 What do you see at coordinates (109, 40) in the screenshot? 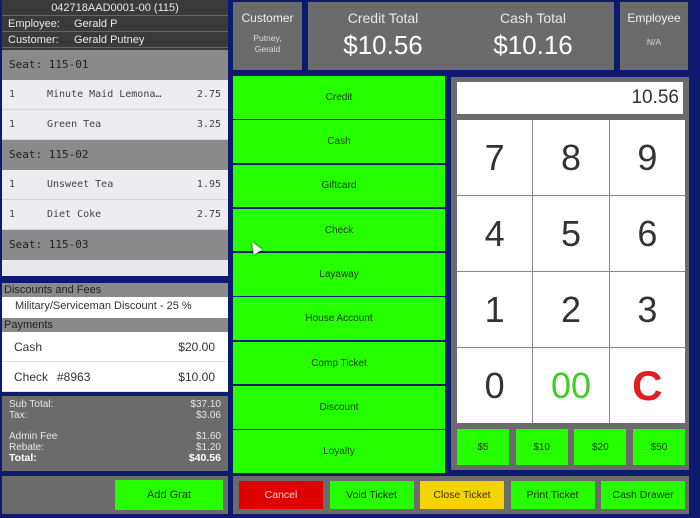
I see `customer-value: Gerald Putney` at bounding box center [109, 40].